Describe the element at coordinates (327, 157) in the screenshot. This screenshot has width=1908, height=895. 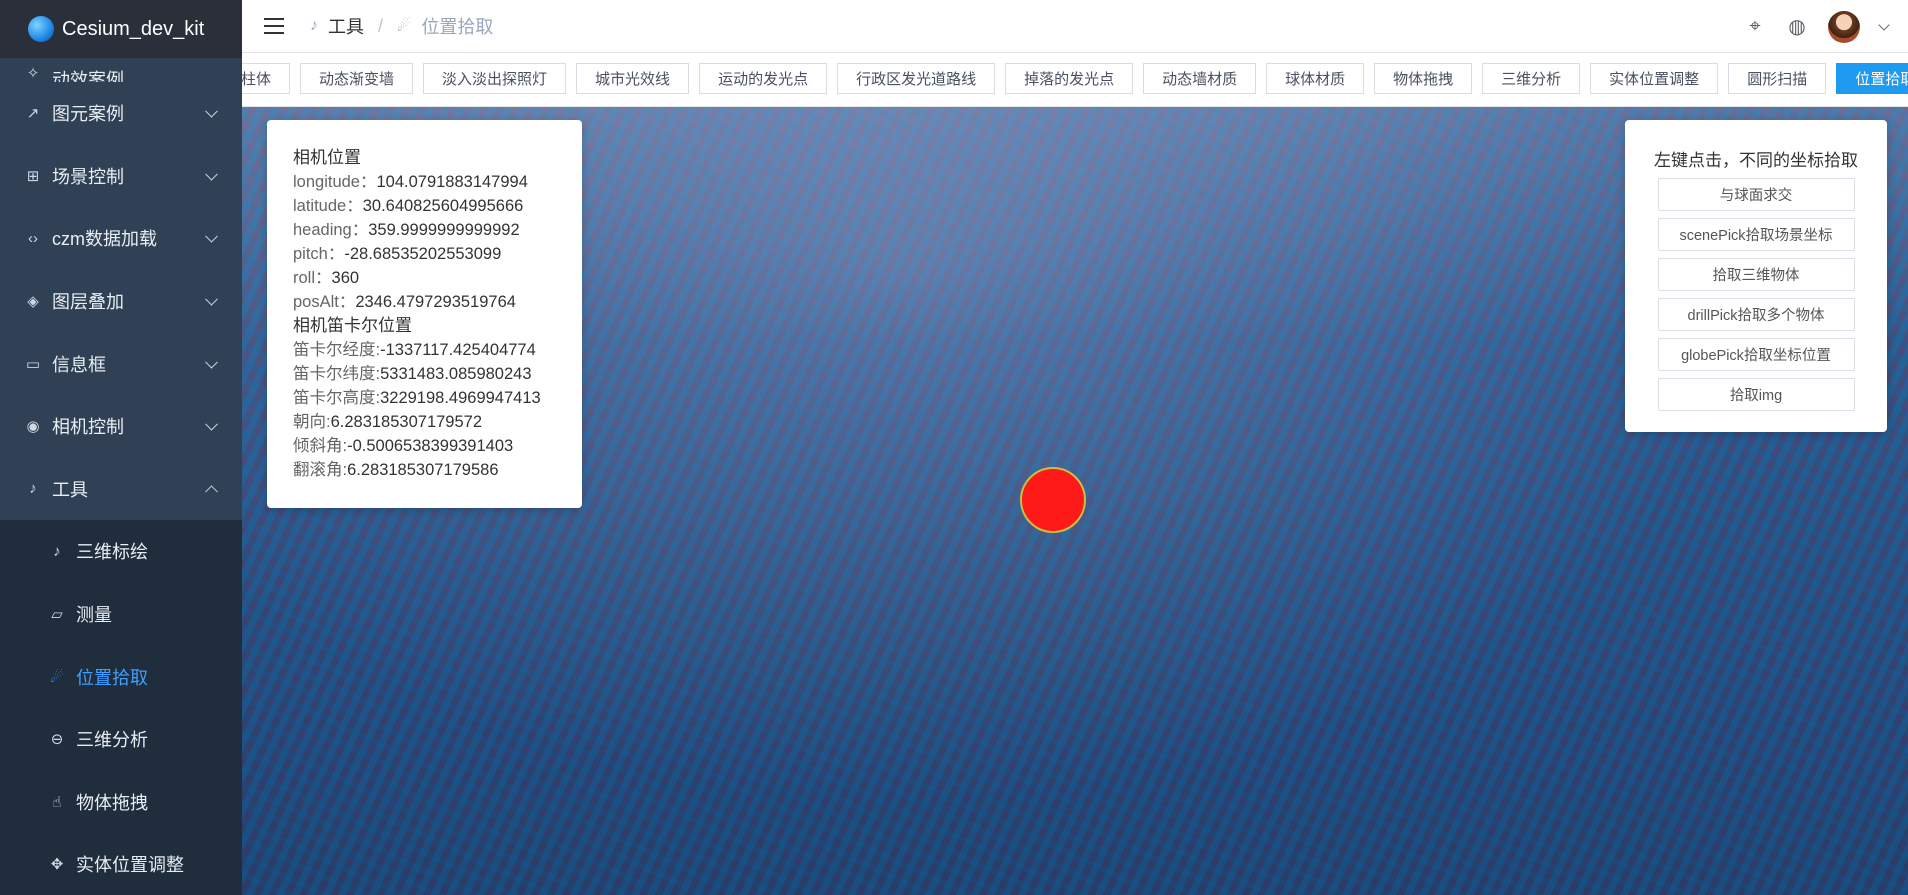
I see `camera-position-title: 相机位置` at that location.